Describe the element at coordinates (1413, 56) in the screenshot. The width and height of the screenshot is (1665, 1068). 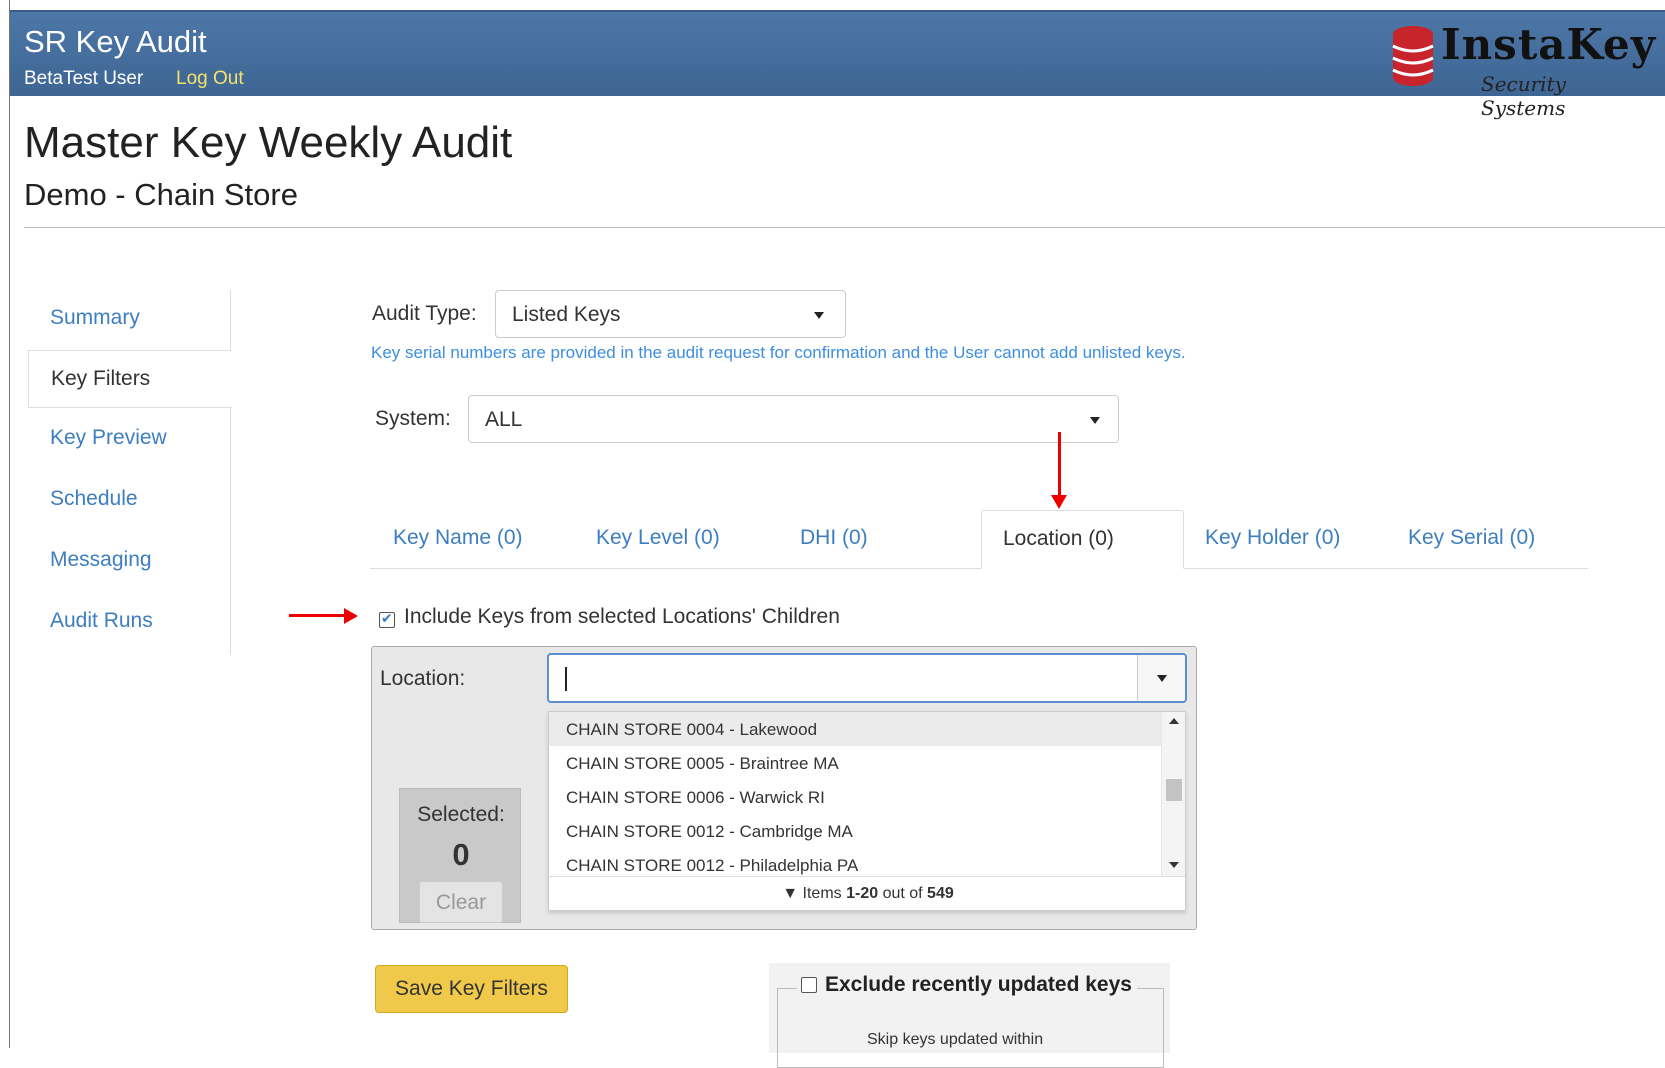
I see `key-stack-icon` at that location.